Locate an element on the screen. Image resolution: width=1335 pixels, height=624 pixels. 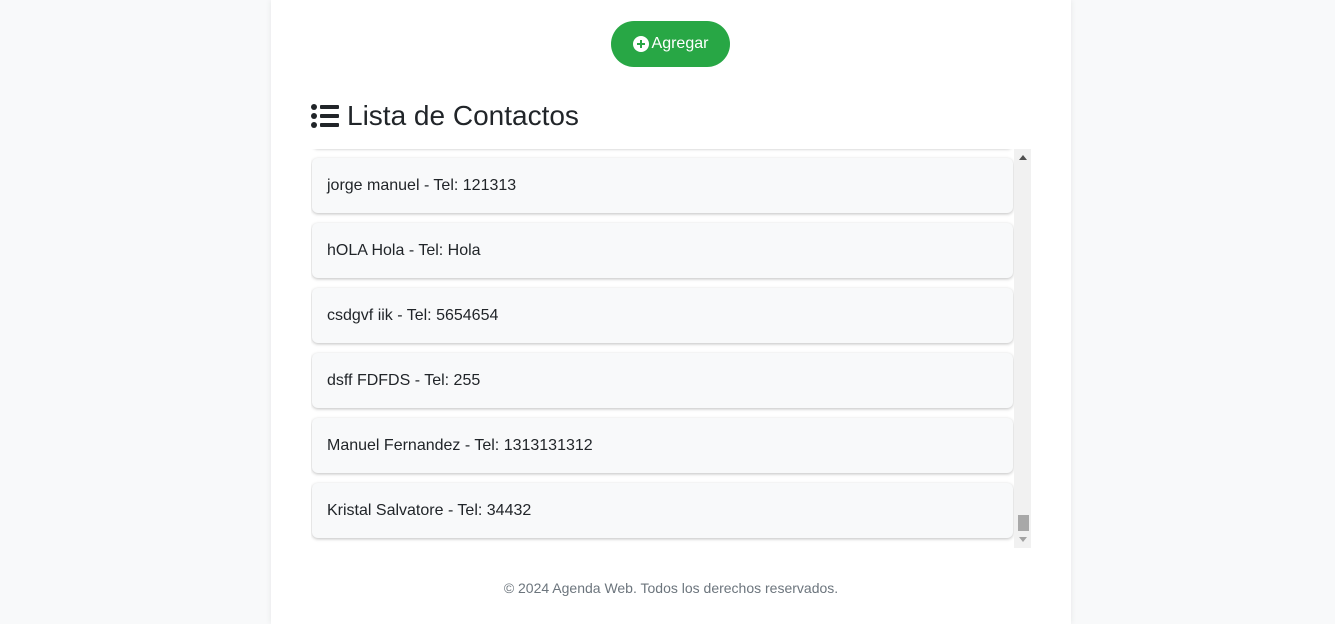
arrow-up-icon is located at coordinates (1022, 157).